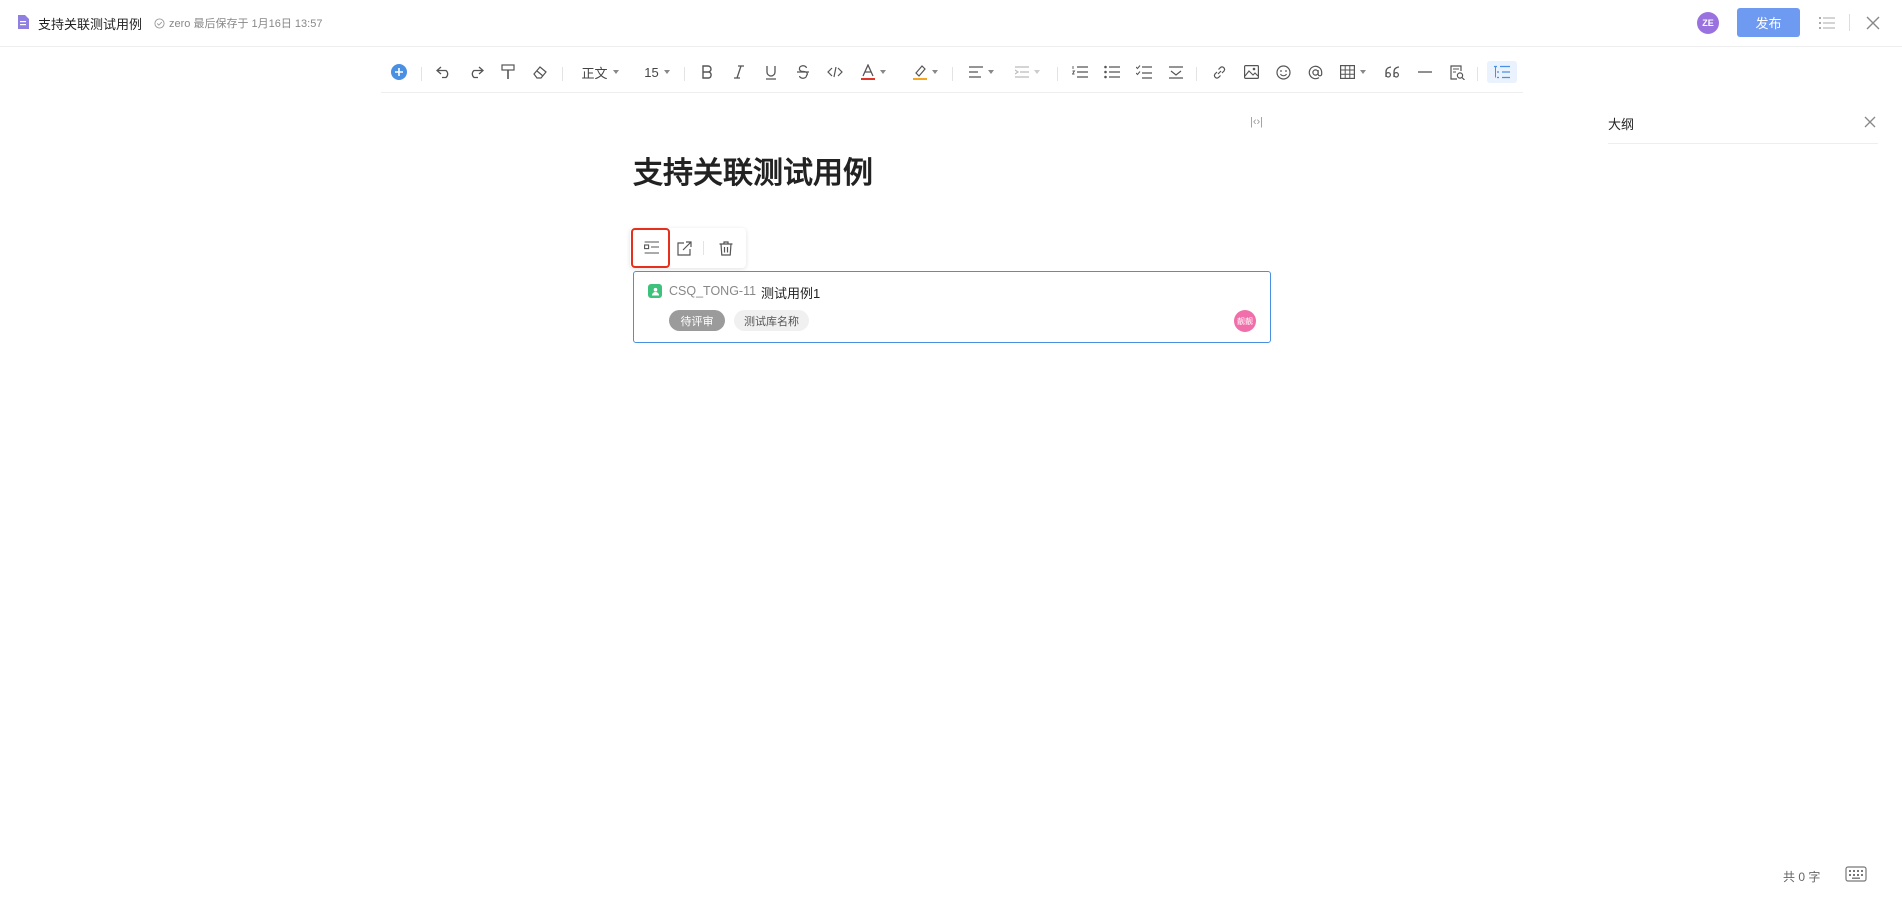  What do you see at coordinates (1849, 22) in the screenshot?
I see `top-divider` at bounding box center [1849, 22].